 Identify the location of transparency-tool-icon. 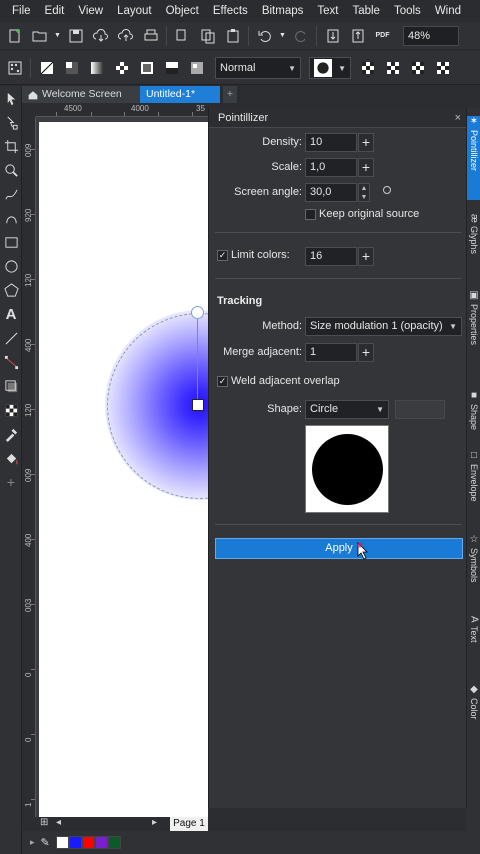
(11, 410).